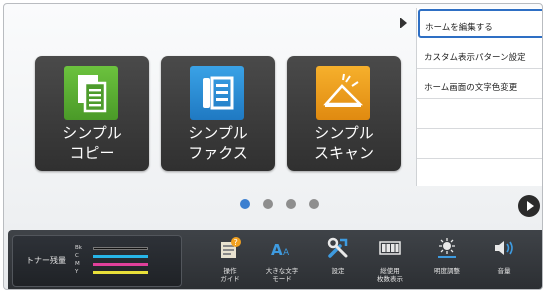  What do you see at coordinates (529, 206) in the screenshot?
I see `next-page-button` at bounding box center [529, 206].